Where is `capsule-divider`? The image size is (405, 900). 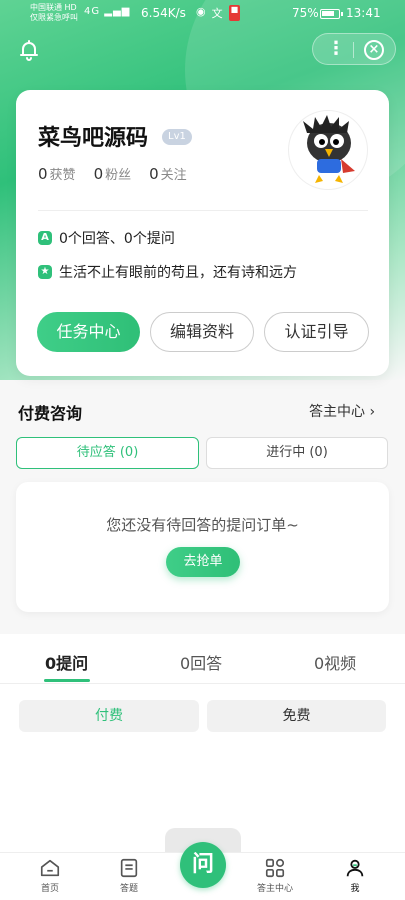
capsule-divider is located at coordinates (353, 50).